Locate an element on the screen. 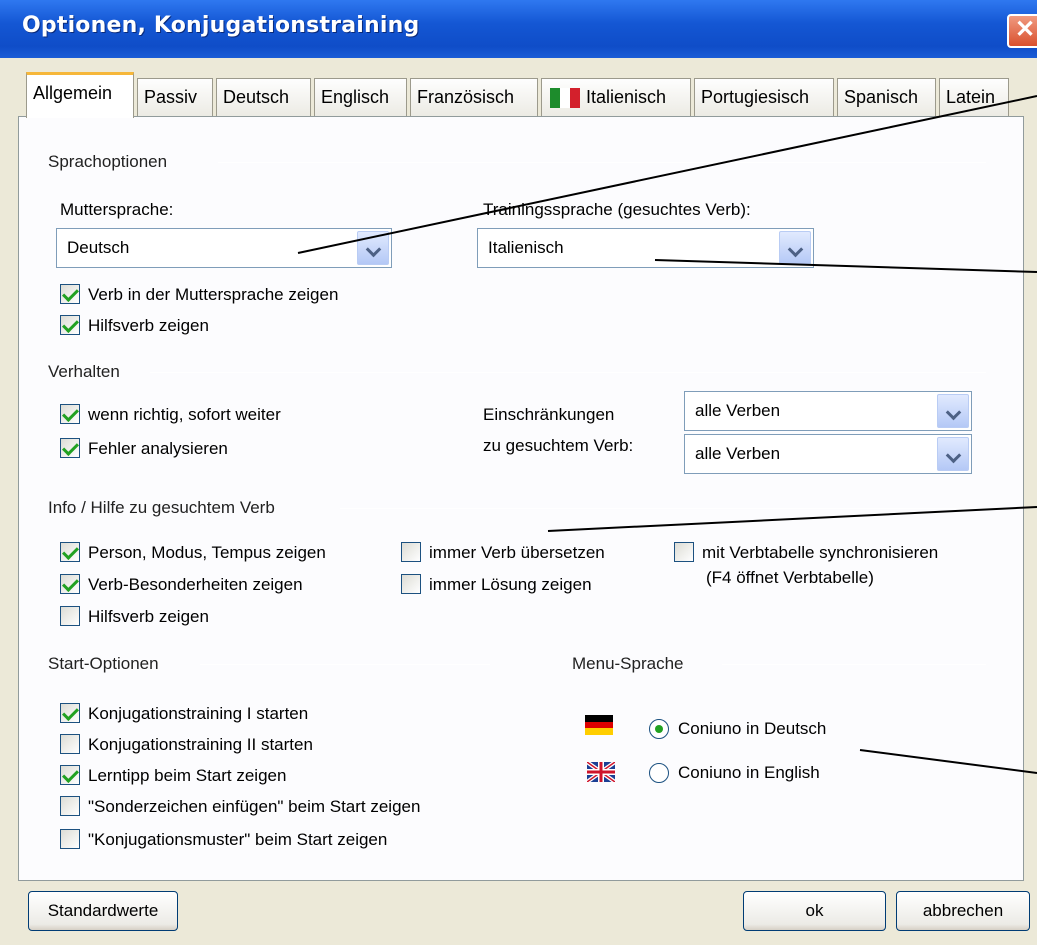 This screenshot has height=945, width=1037. lerntipp-label: Lerntipp beim Start zeigen is located at coordinates (187, 775).